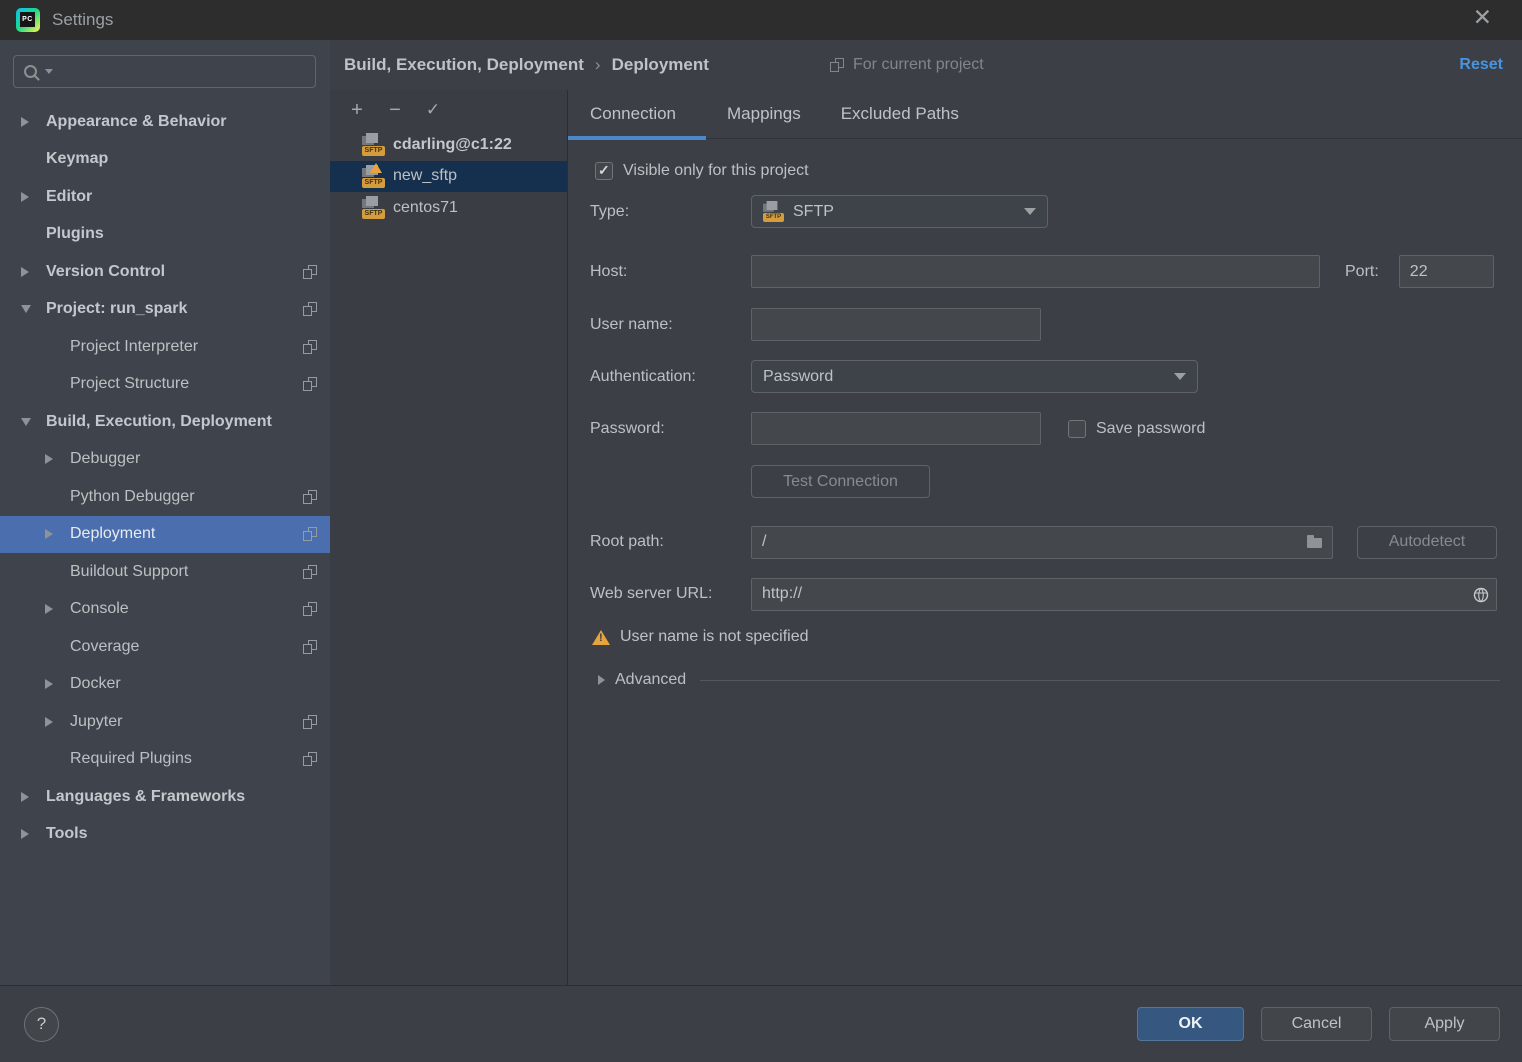  Describe the element at coordinates (165, 385) in the screenshot. I see `sidebar-item-project-structure: Project Structure` at that location.